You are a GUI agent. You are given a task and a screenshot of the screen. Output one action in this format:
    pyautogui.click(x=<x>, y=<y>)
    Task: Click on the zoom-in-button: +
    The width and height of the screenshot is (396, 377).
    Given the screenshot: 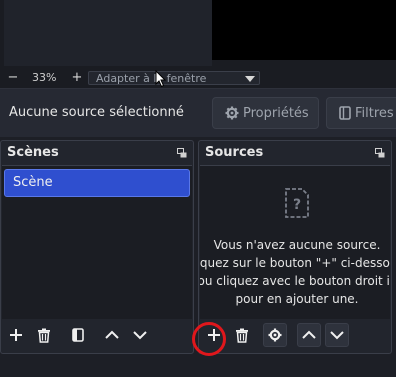 What is the action you would take?
    pyautogui.click(x=77, y=78)
    